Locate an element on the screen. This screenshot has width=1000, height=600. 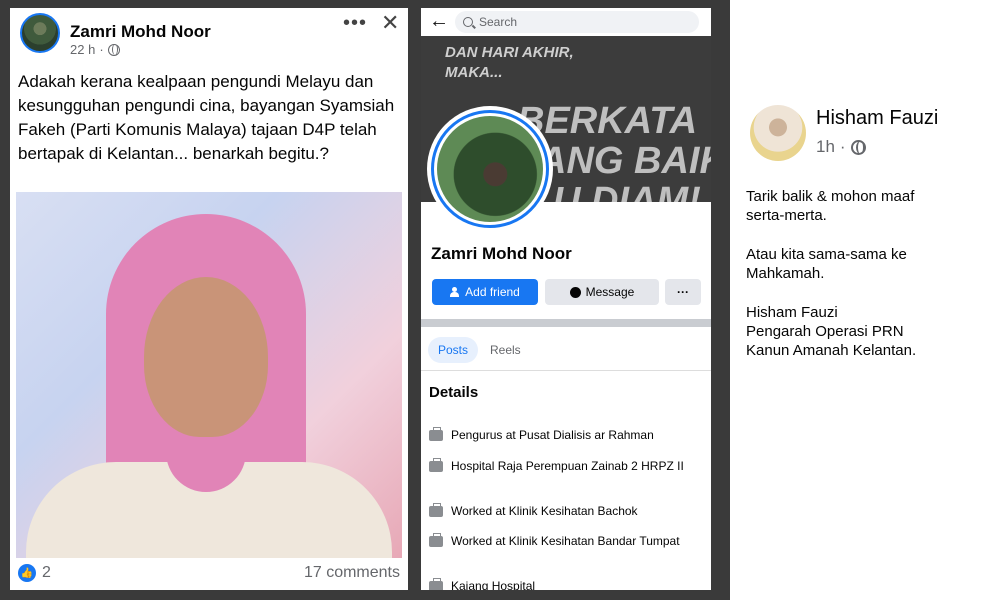
message-button: Message is located at coordinates (602, 292).